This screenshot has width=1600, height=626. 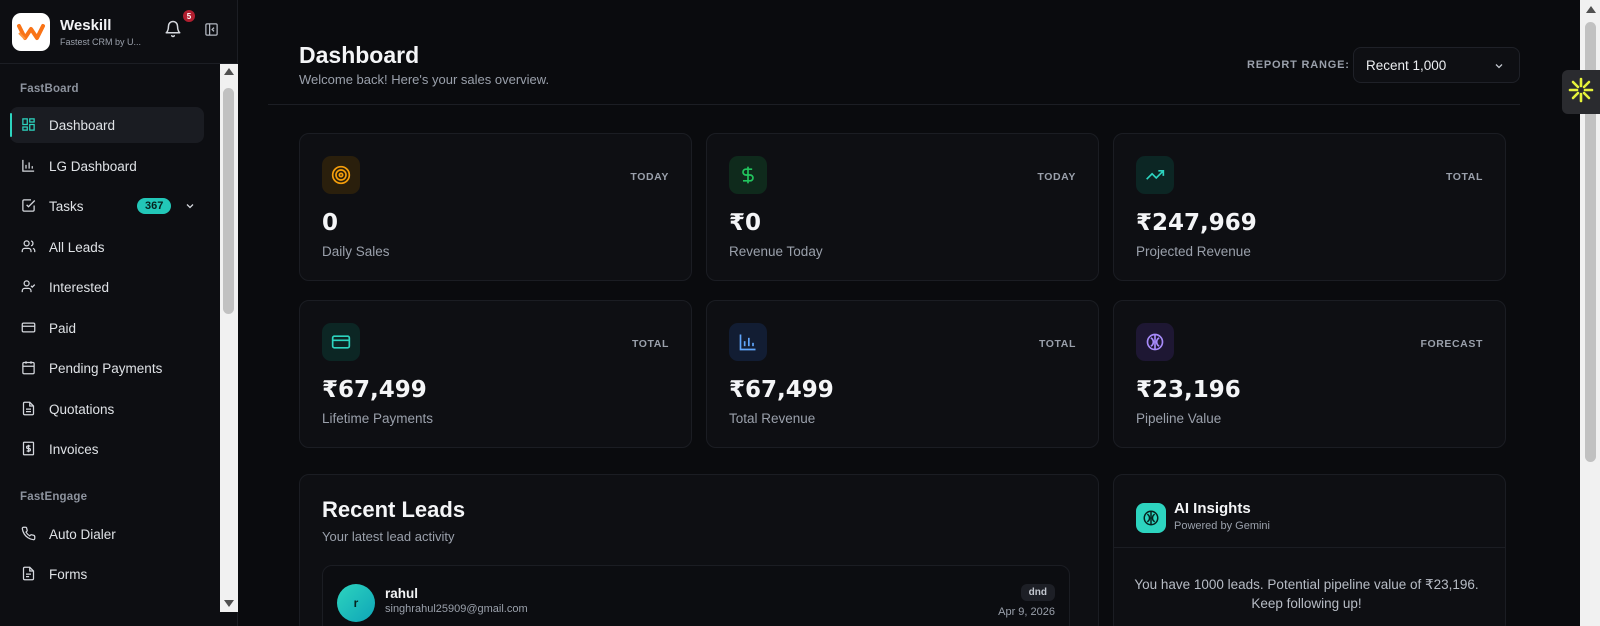 I want to click on brand-name: Weskill, so click(x=86, y=25).